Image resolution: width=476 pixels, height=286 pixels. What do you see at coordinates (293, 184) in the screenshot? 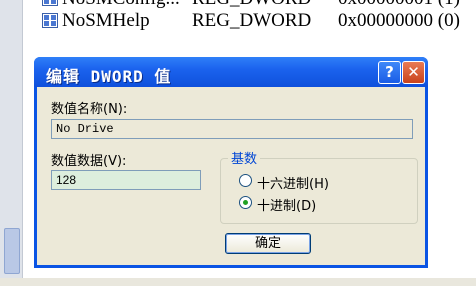
I see `radio-hex-label: 十六进制(H)` at bounding box center [293, 184].